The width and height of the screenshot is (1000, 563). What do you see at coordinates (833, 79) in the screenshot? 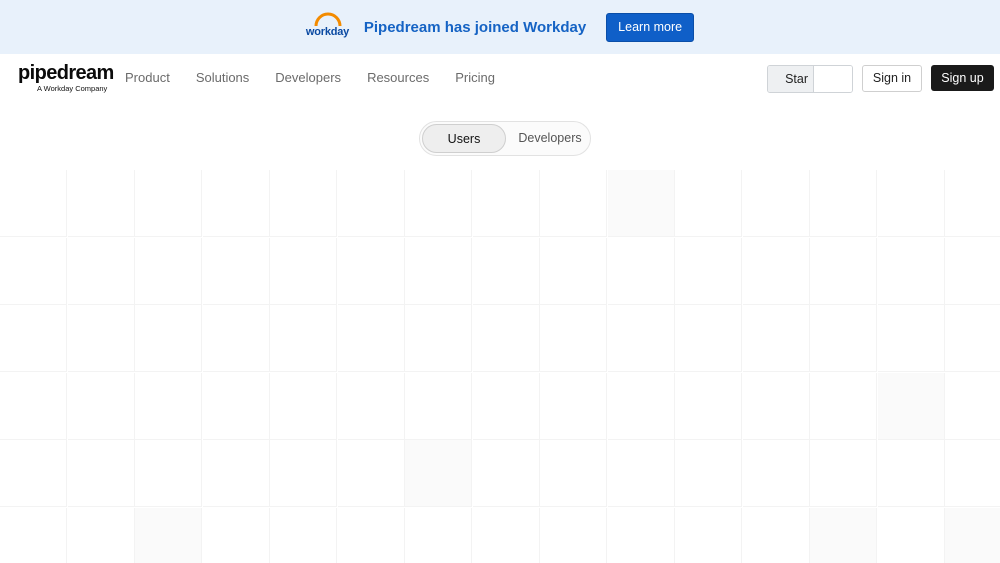
I see `star-count` at bounding box center [833, 79].